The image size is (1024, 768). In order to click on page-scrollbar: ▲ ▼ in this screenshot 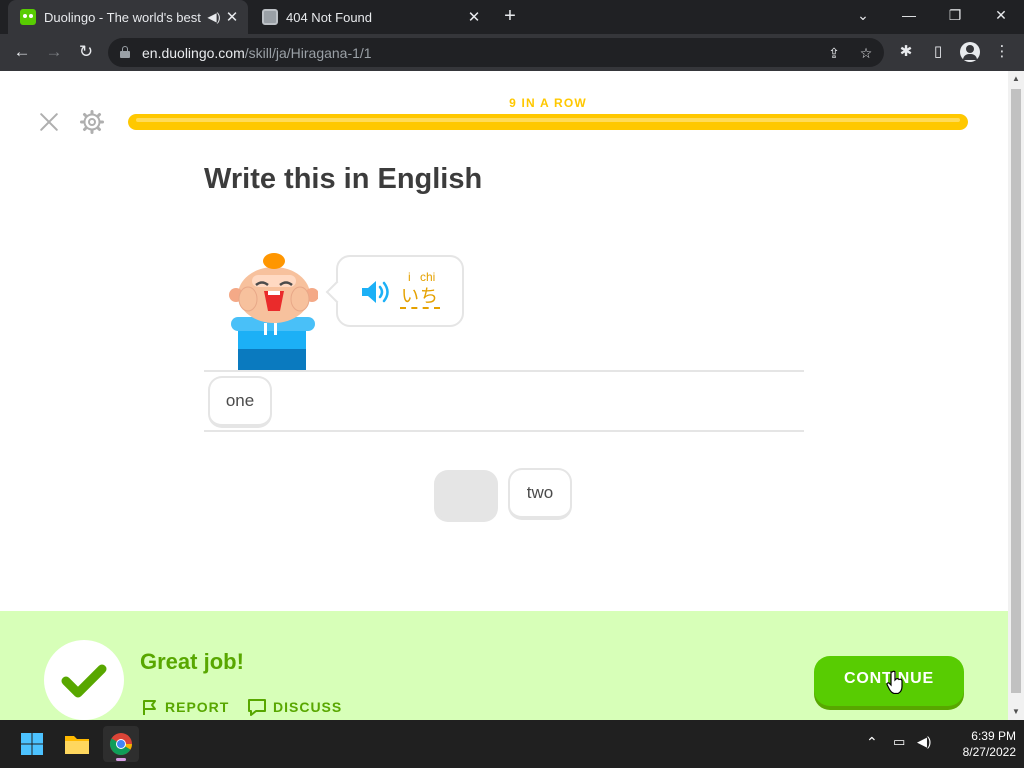, I will do `click(1016, 395)`.